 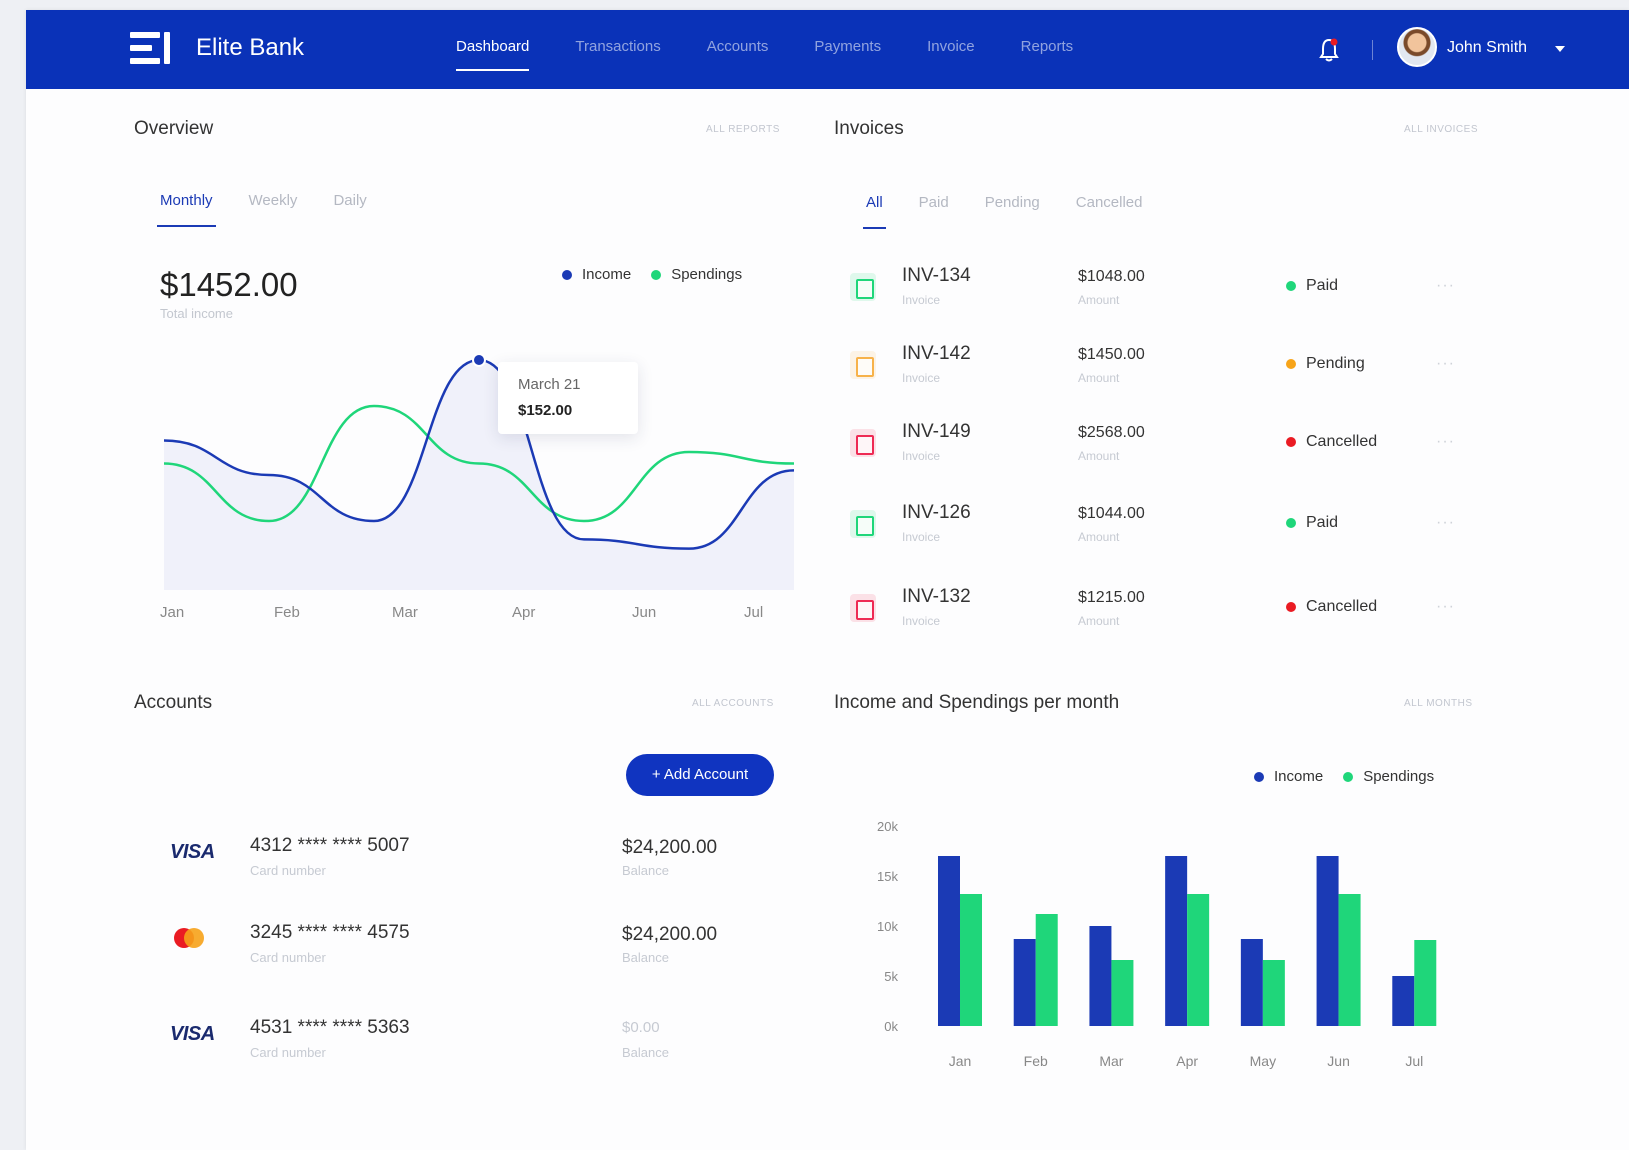 What do you see at coordinates (971, 960) in the screenshot?
I see `bar-spendings-jan` at bounding box center [971, 960].